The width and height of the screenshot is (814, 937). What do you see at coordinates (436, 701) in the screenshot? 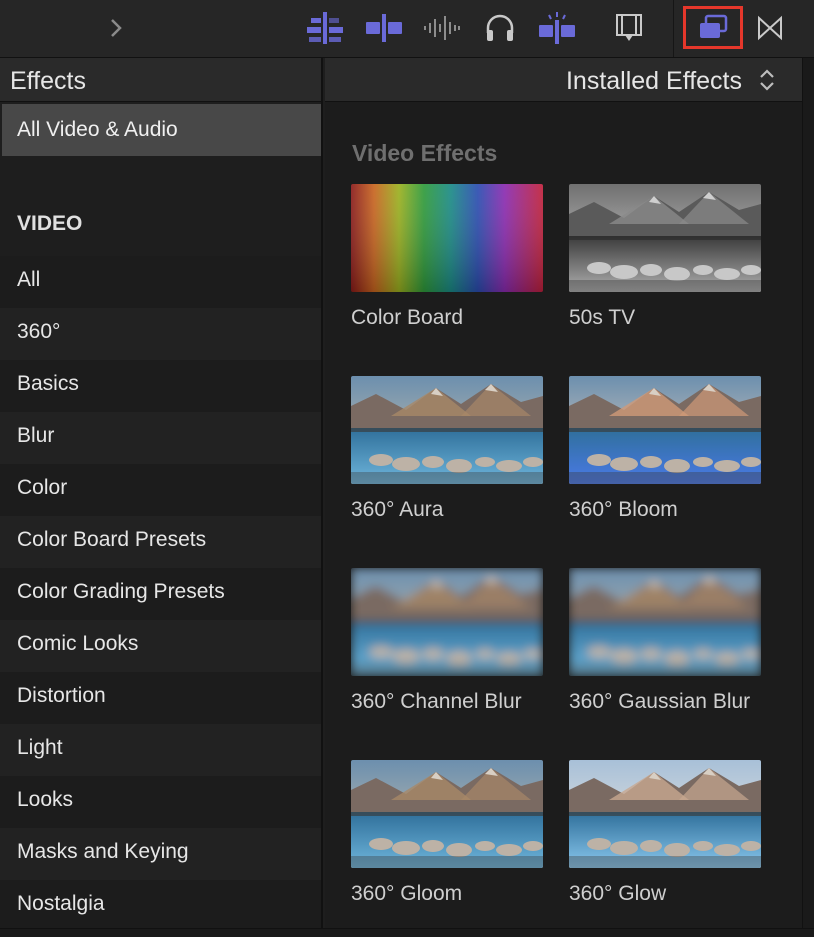
I see `effect-name: 360° Channel Blur` at bounding box center [436, 701].